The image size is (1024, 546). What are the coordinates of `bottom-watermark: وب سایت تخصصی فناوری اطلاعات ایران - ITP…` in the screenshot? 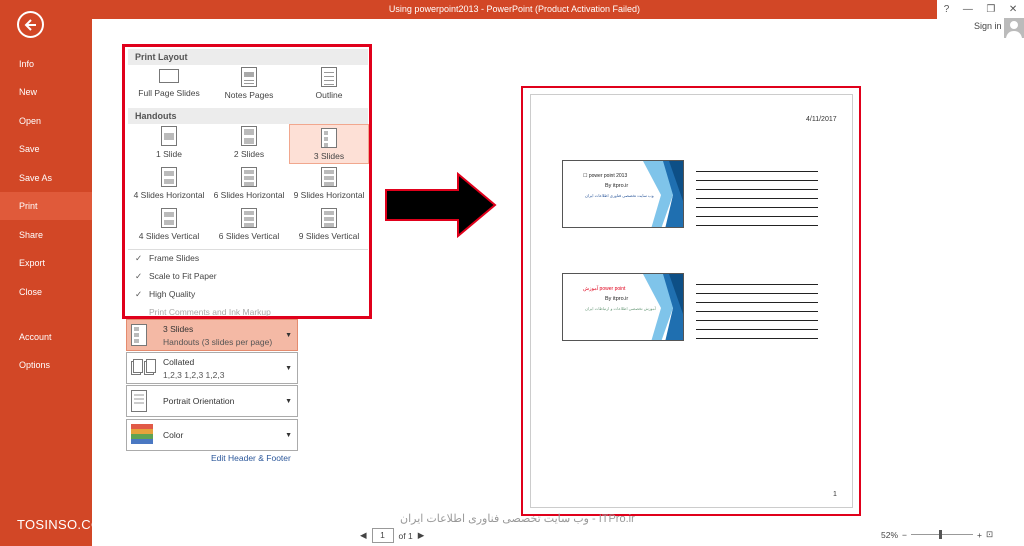 It's located at (517, 519).